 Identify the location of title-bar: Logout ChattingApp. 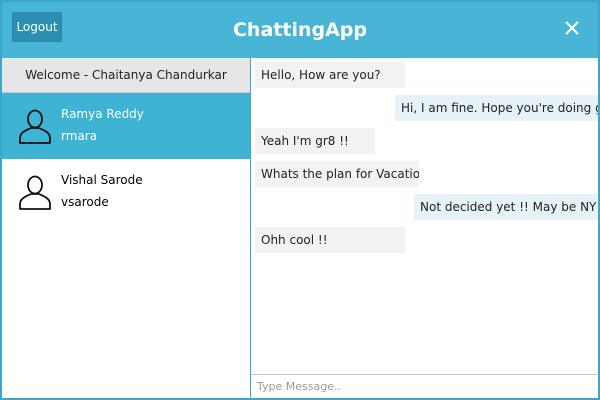
(300, 30).